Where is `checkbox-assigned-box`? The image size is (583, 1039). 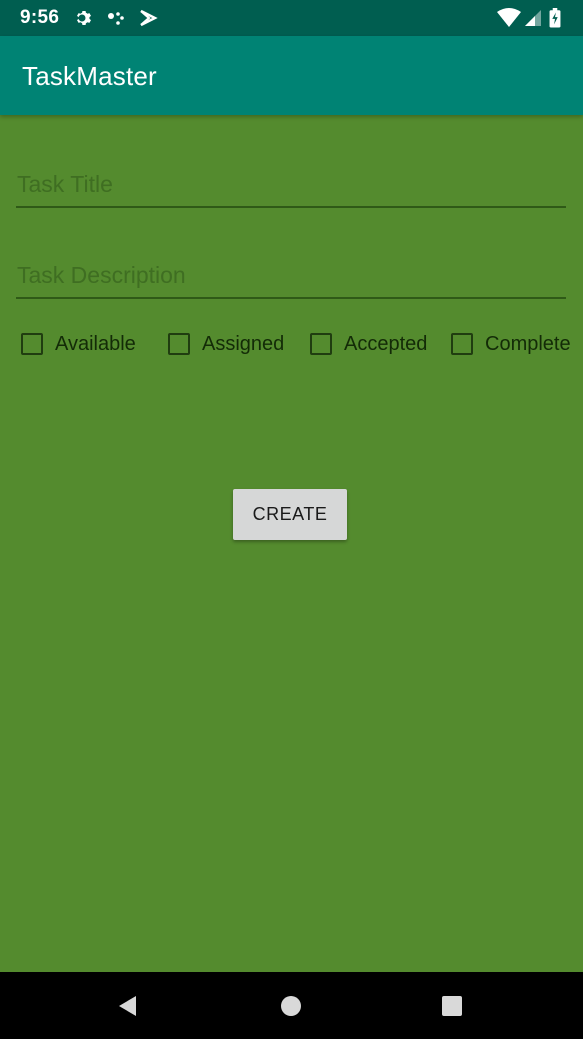 checkbox-assigned-box is located at coordinates (179, 344).